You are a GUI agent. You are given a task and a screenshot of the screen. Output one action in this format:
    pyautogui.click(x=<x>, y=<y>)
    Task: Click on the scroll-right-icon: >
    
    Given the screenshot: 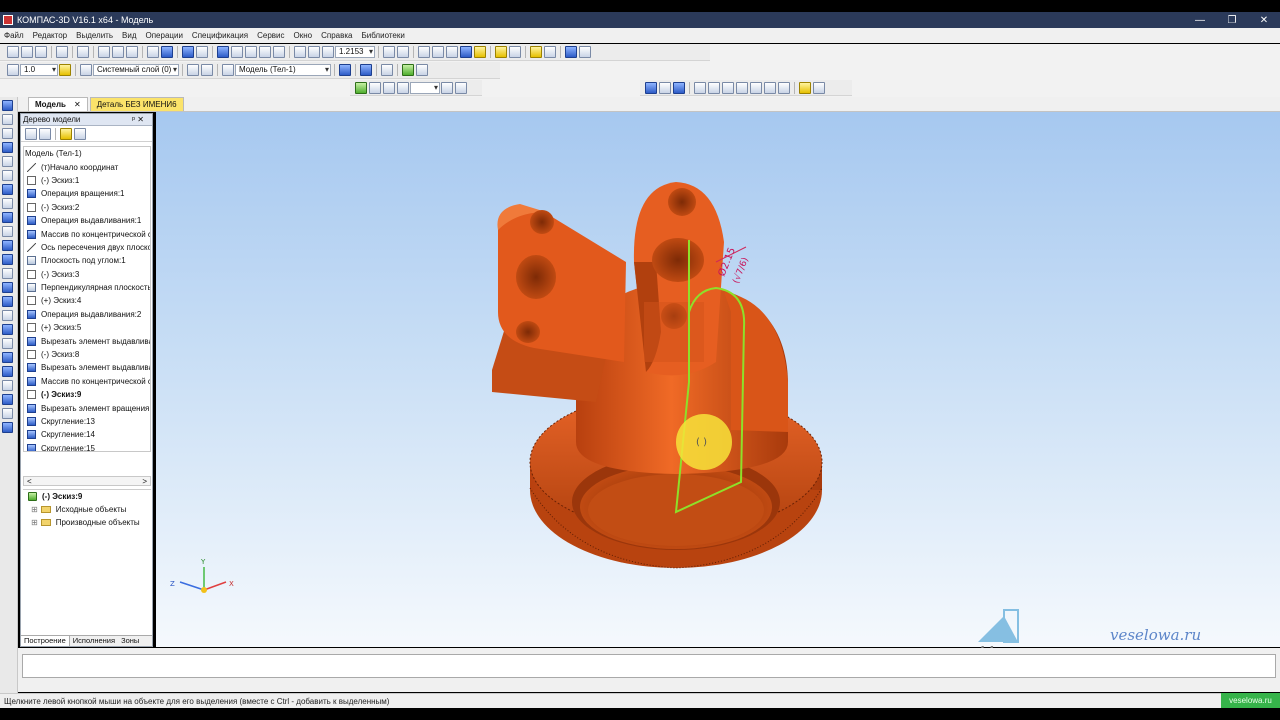 What is the action you would take?
    pyautogui.click(x=144, y=481)
    